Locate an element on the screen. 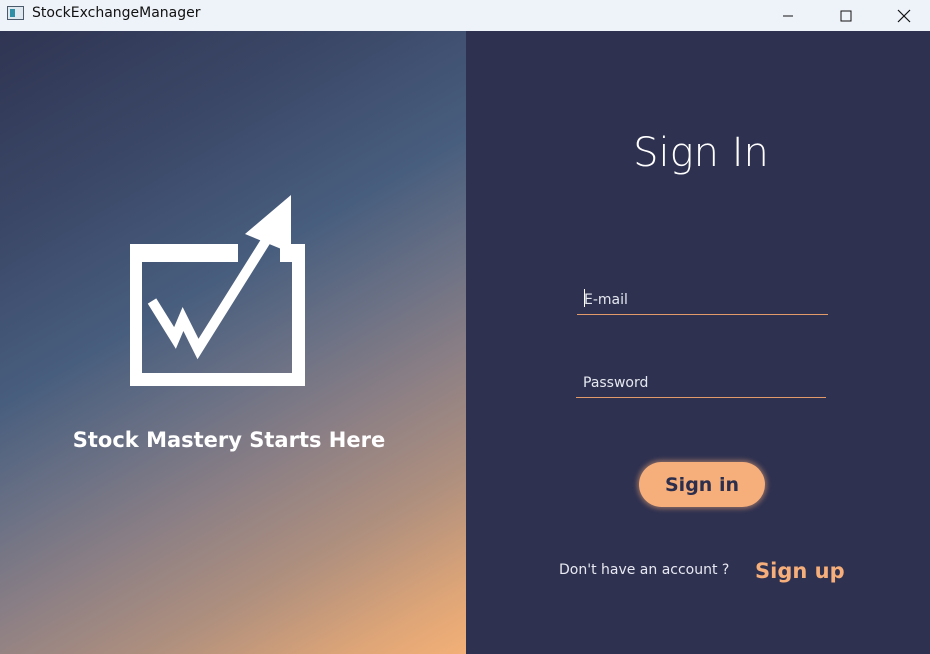 The width and height of the screenshot is (930, 654). minimize-icon is located at coordinates (788, 15).